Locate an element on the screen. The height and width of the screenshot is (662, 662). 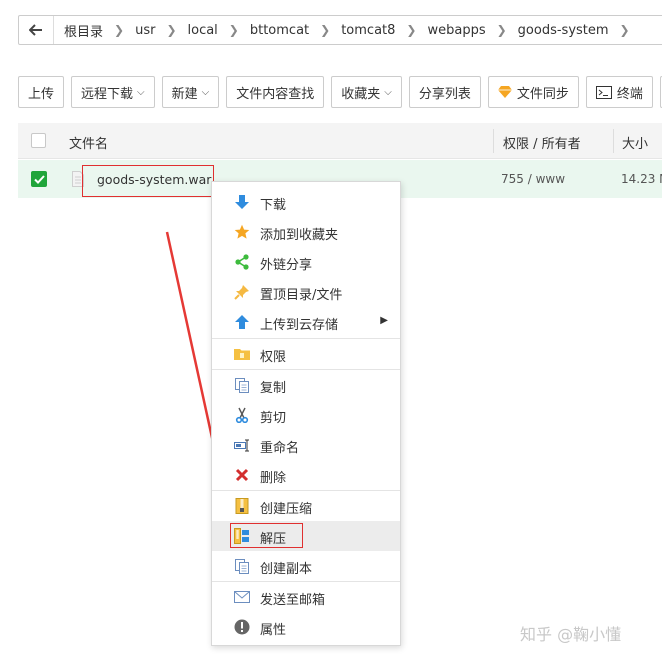
menu-item-add-favorite: 添加到收藏夹 is located at coordinates (306, 232).